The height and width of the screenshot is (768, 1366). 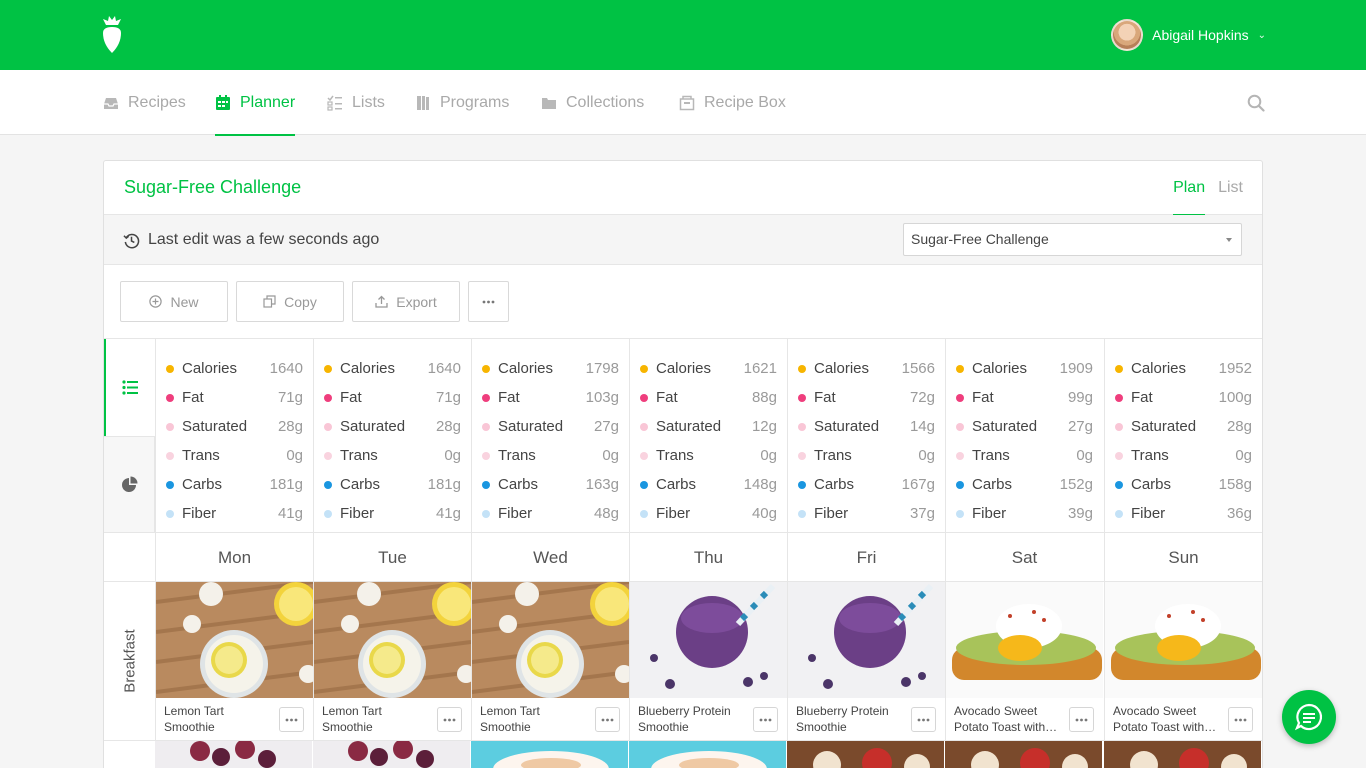 What do you see at coordinates (462, 102) in the screenshot?
I see `nav-programs: Programs` at bounding box center [462, 102].